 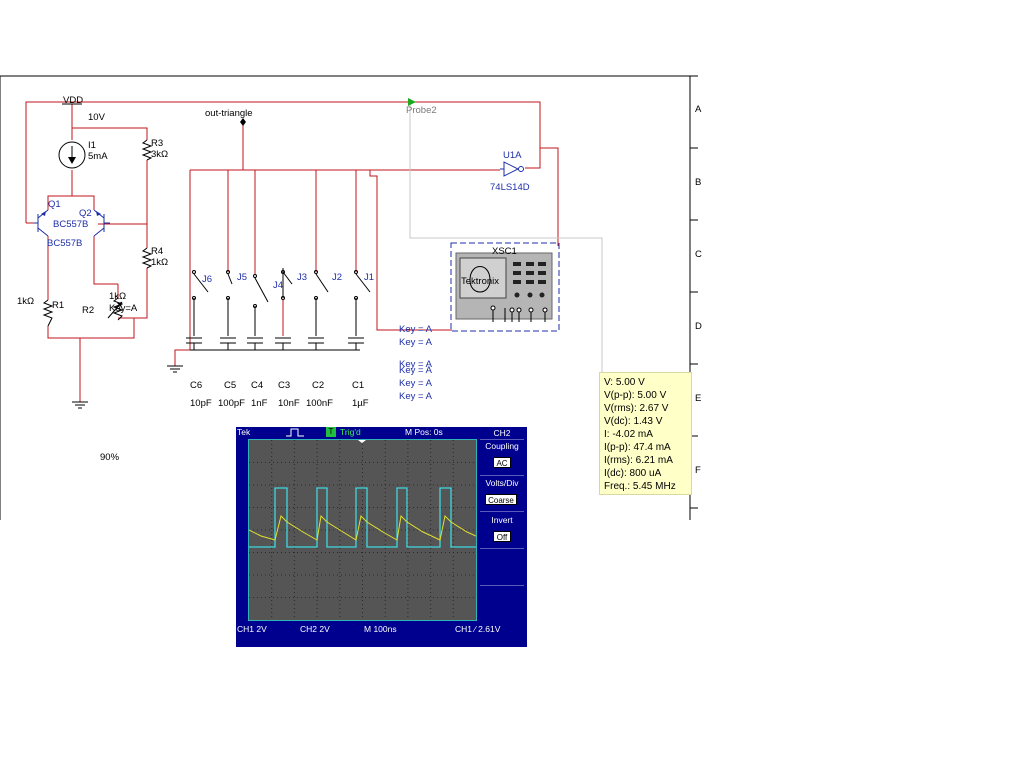 What do you see at coordinates (230, 385) in the screenshot?
I see `capacitor-ref: C5` at bounding box center [230, 385].